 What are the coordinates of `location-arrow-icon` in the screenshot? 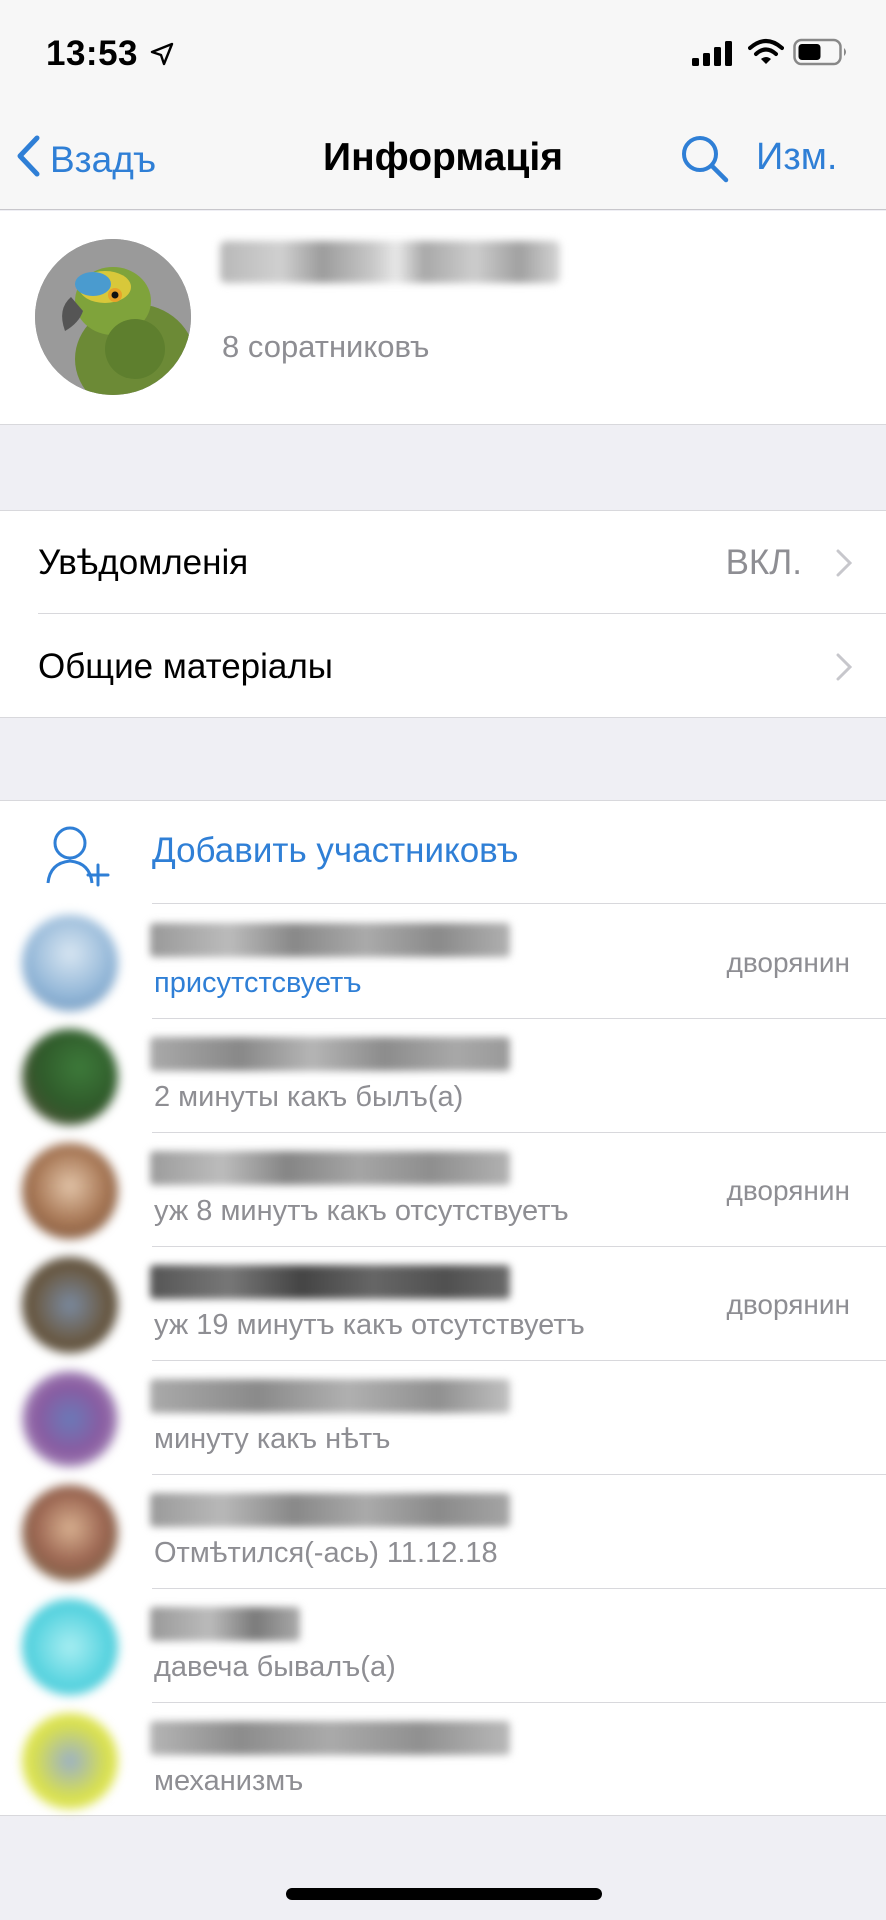 It's located at (162, 56).